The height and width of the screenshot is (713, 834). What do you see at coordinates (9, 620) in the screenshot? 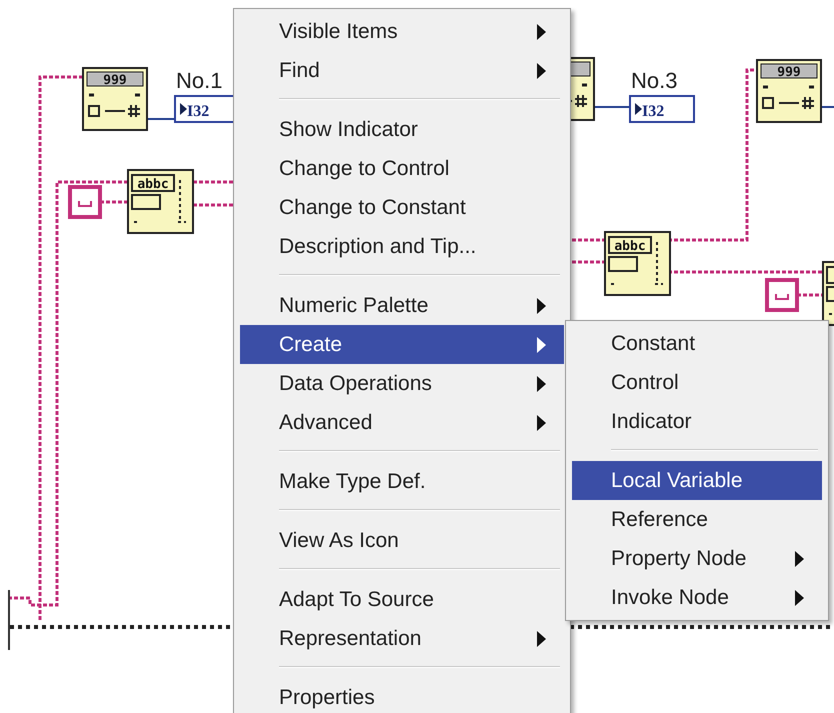
I see `wire-end` at bounding box center [9, 620].